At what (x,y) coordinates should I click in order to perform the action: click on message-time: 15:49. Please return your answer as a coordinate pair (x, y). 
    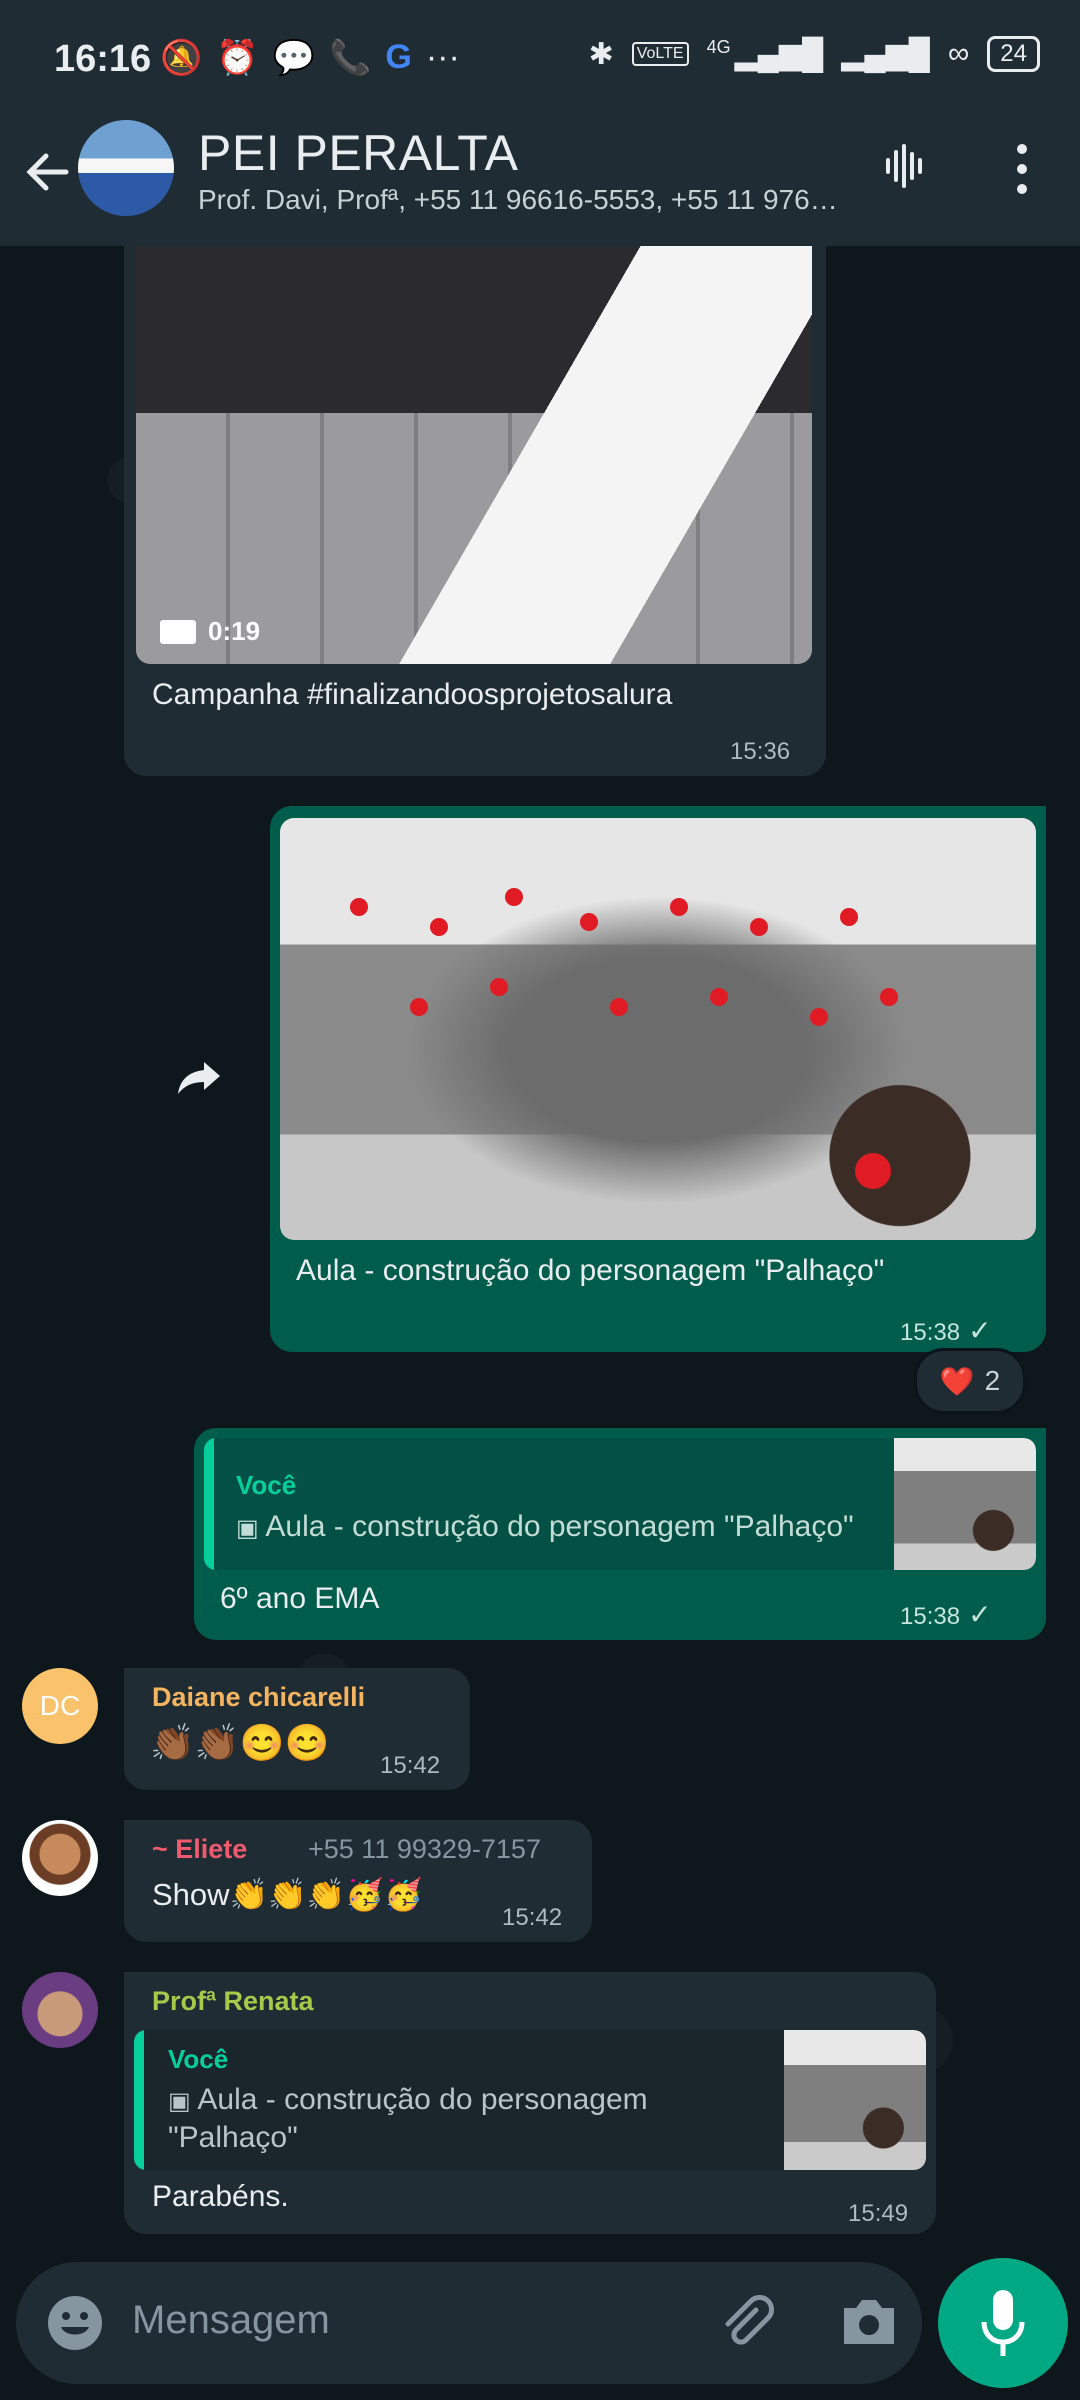
    Looking at the image, I should click on (878, 2213).